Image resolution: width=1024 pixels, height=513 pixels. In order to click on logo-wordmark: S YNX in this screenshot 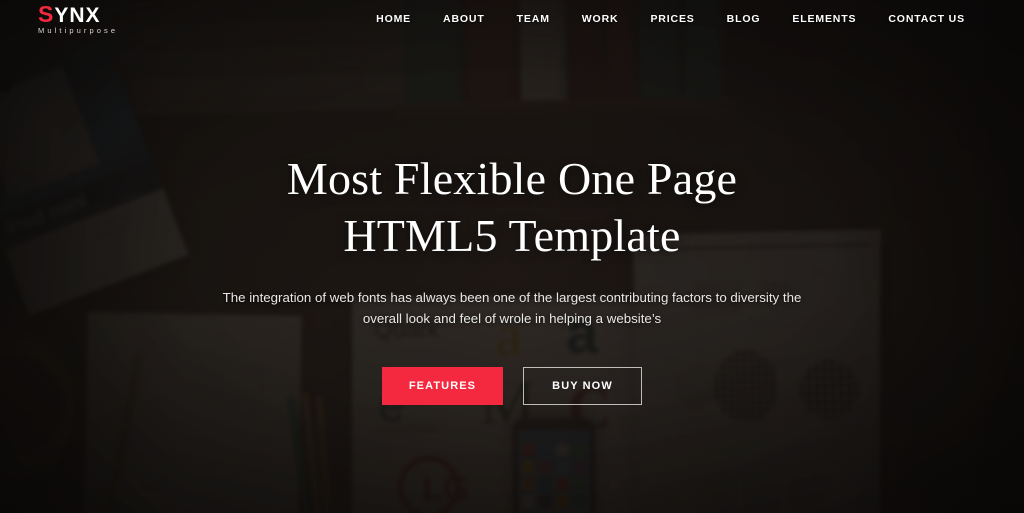, I will do `click(79, 14)`.